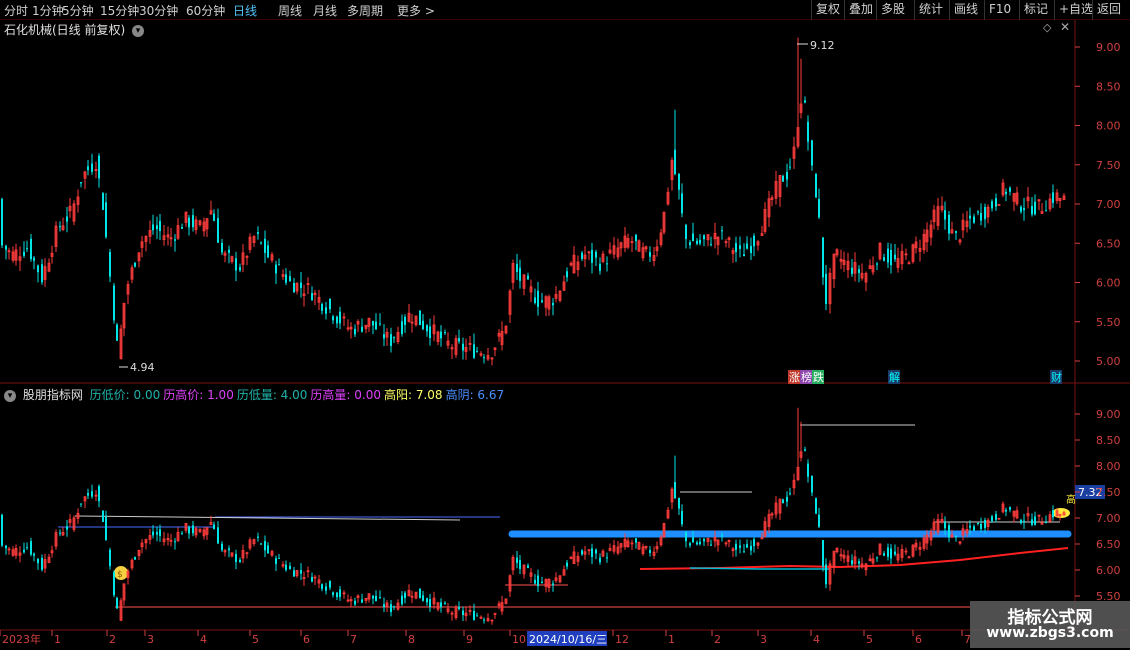  What do you see at coordinates (1056, 377) in the screenshot?
I see `event-badge-4: 财` at bounding box center [1056, 377].